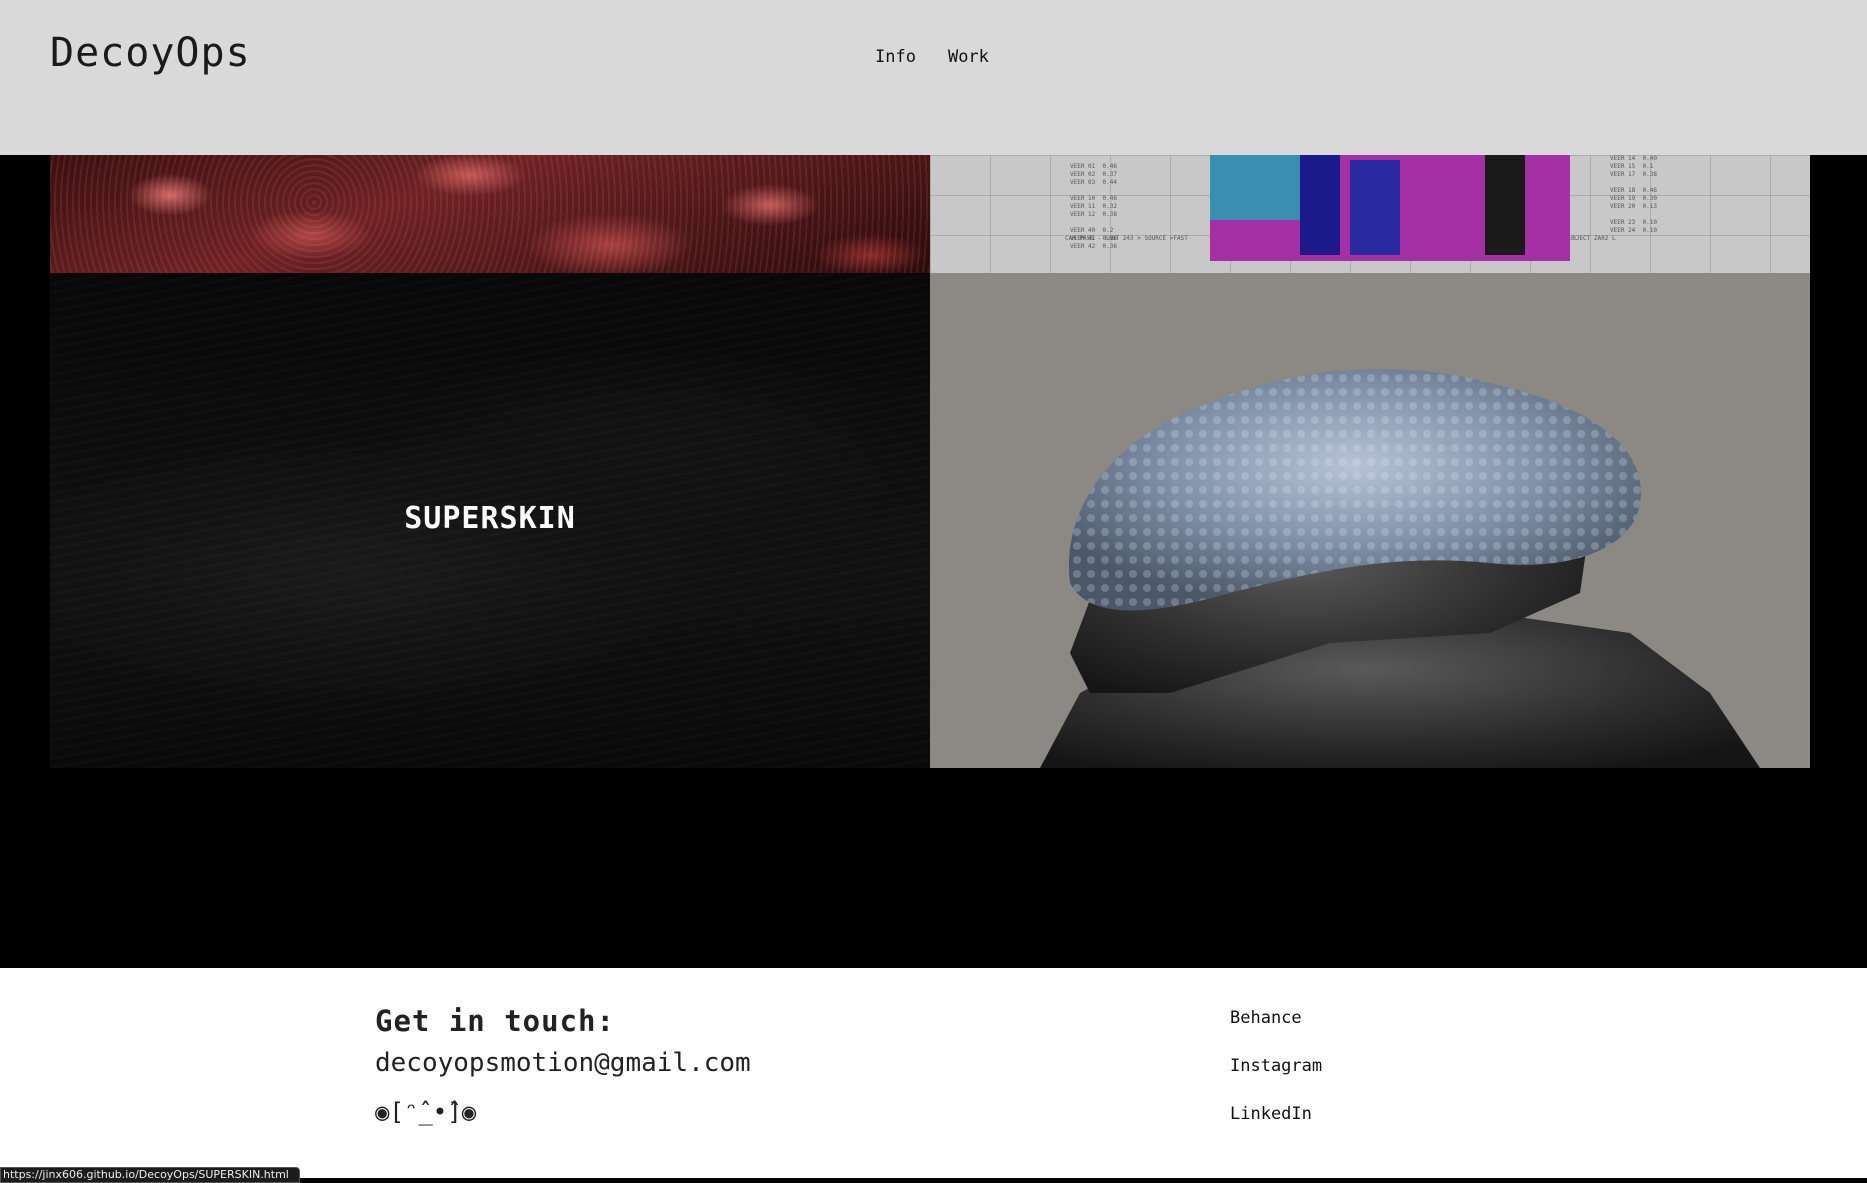 The image size is (1867, 1183). Describe the element at coordinates (1276, 1018) in the screenshot. I see `social-link-behance: Behance` at that location.